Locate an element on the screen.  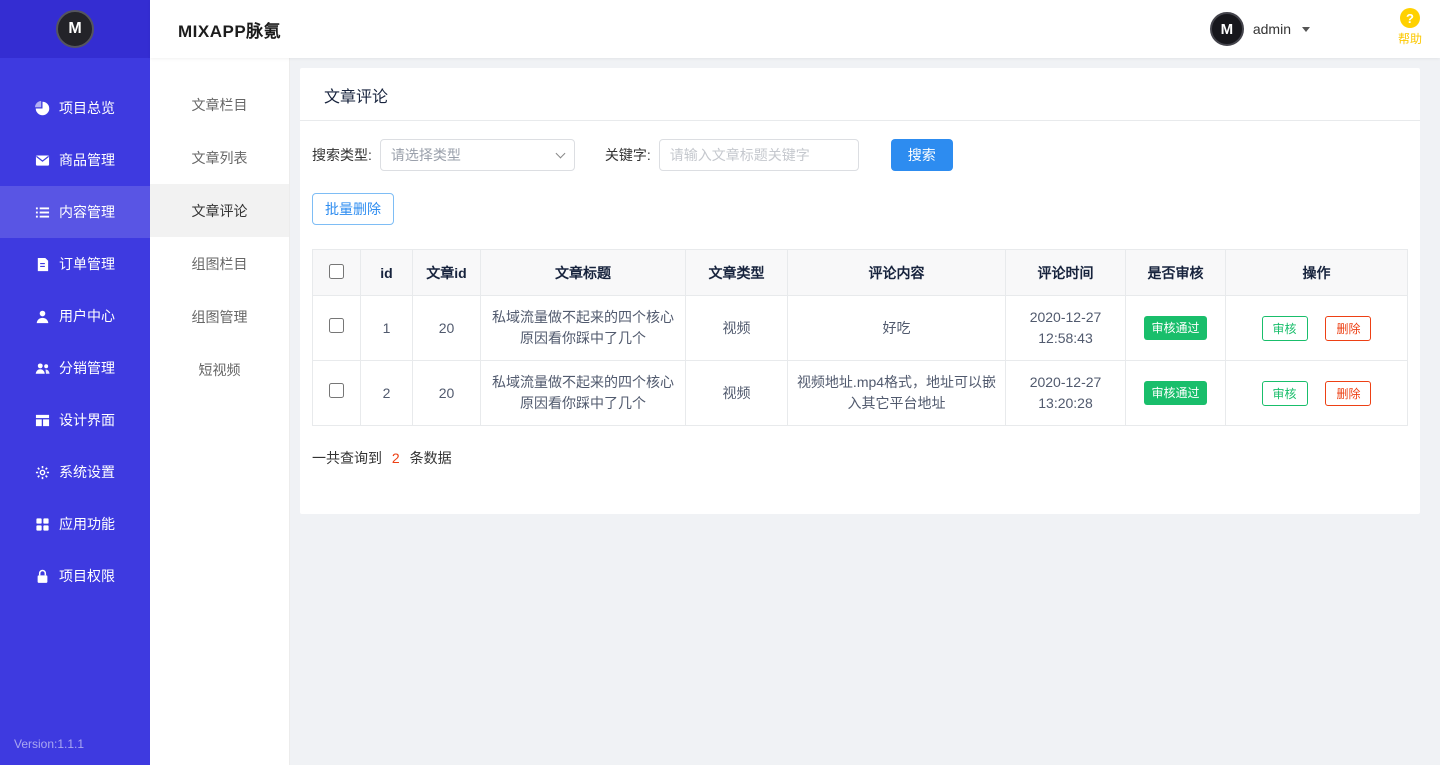
help-label: 帮助 is located at coordinates (1409, 39).